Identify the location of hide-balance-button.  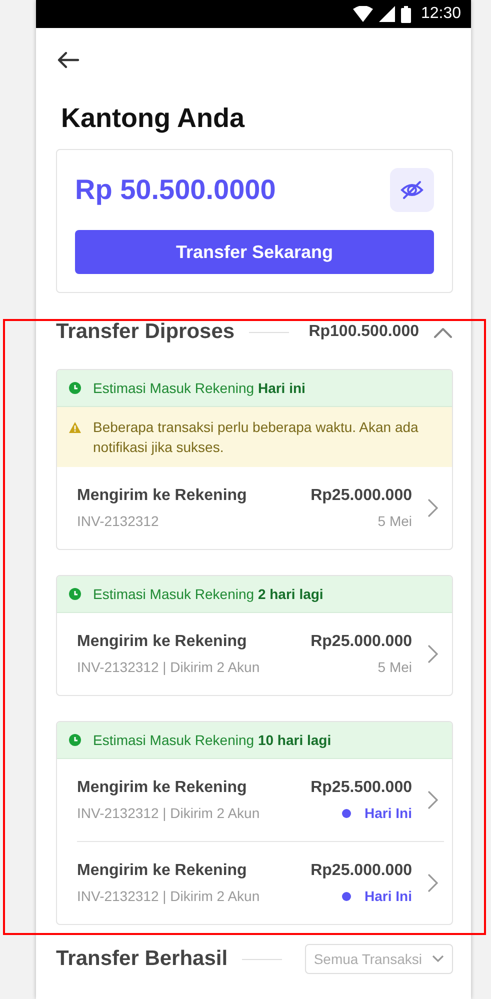
(412, 190).